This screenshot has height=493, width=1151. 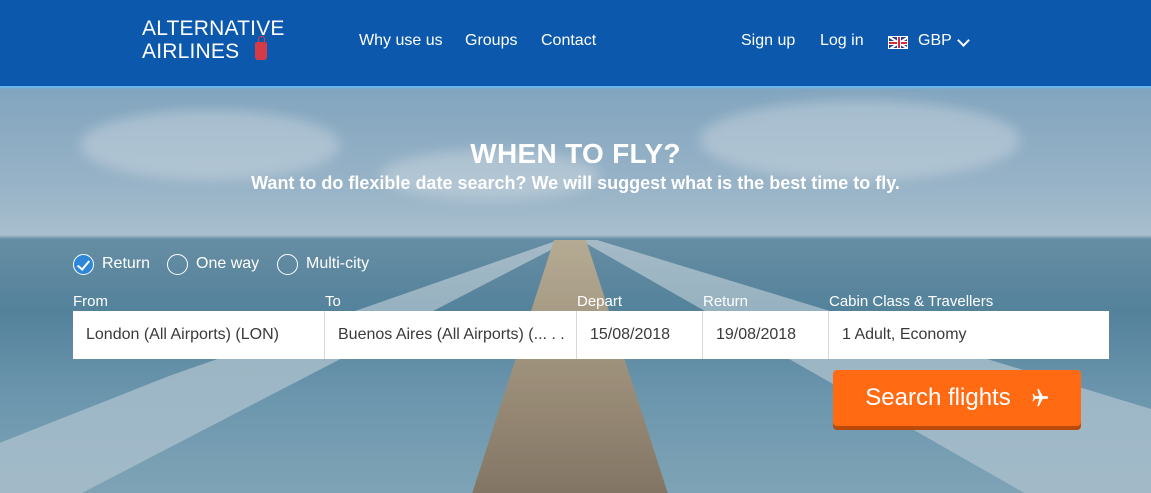 What do you see at coordinates (963, 40) in the screenshot?
I see `chevron-down-icon` at bounding box center [963, 40].